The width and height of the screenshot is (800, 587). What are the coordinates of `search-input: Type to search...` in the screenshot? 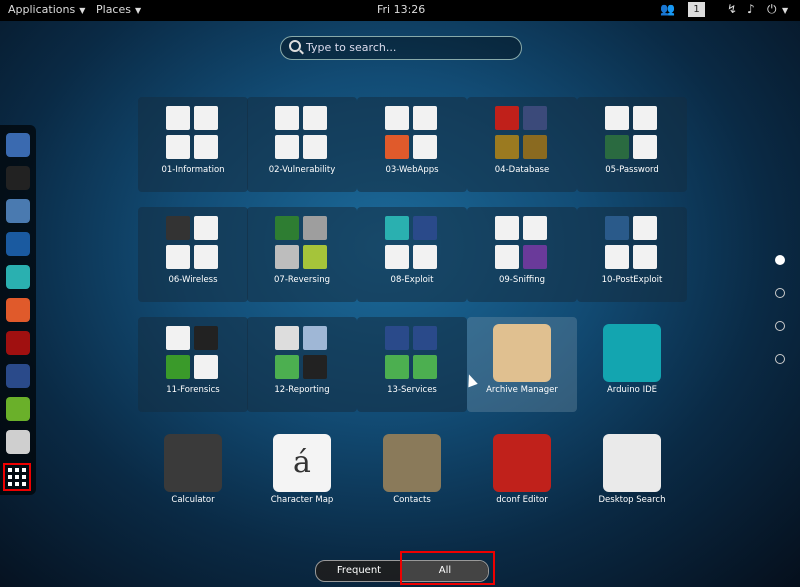 It's located at (401, 48).